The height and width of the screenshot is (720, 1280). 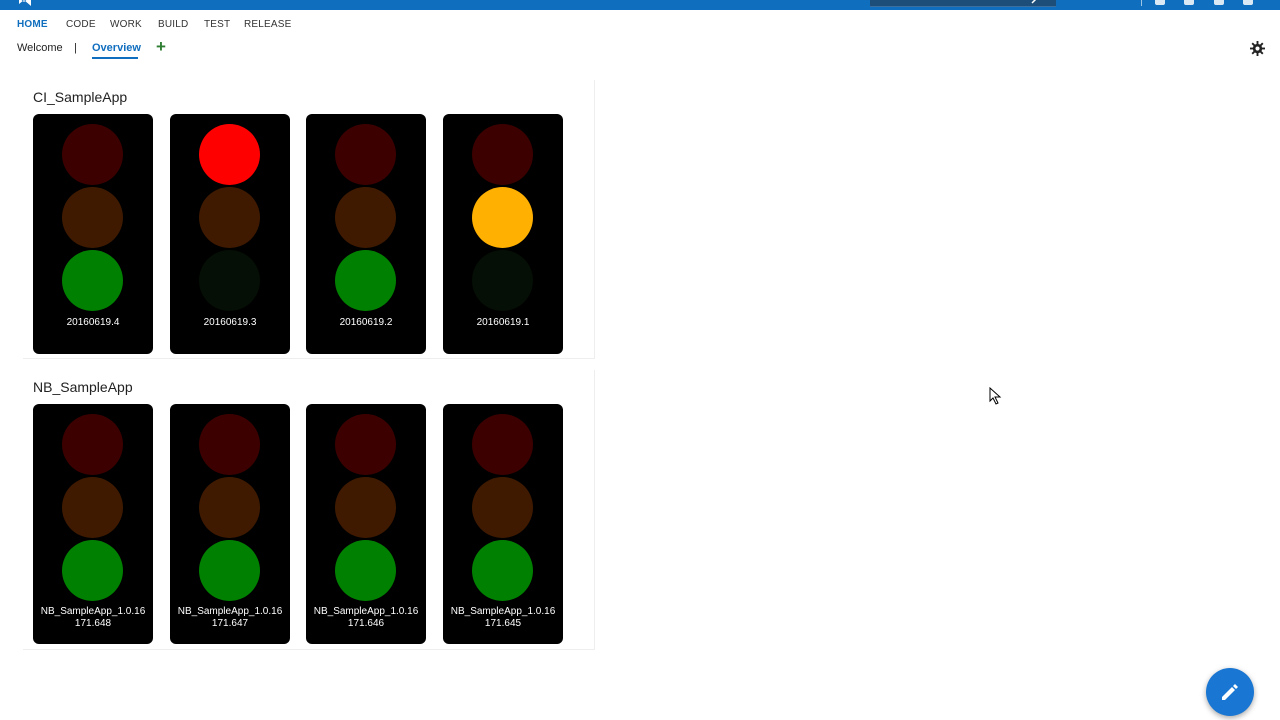 I want to click on traffic-light-widget: NB_SampleApp_1.0.16 171.647, so click(x=230, y=524).